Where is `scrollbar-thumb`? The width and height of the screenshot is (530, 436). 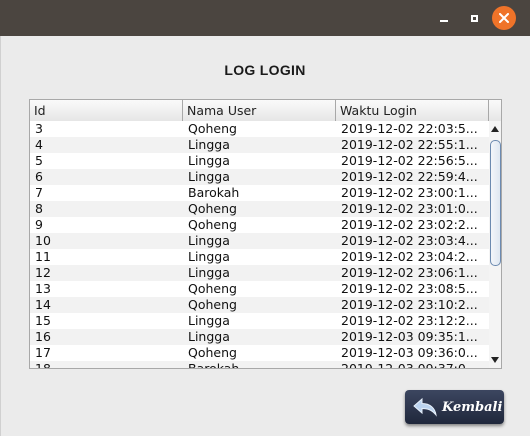 scrollbar-thumb is located at coordinates (495, 203).